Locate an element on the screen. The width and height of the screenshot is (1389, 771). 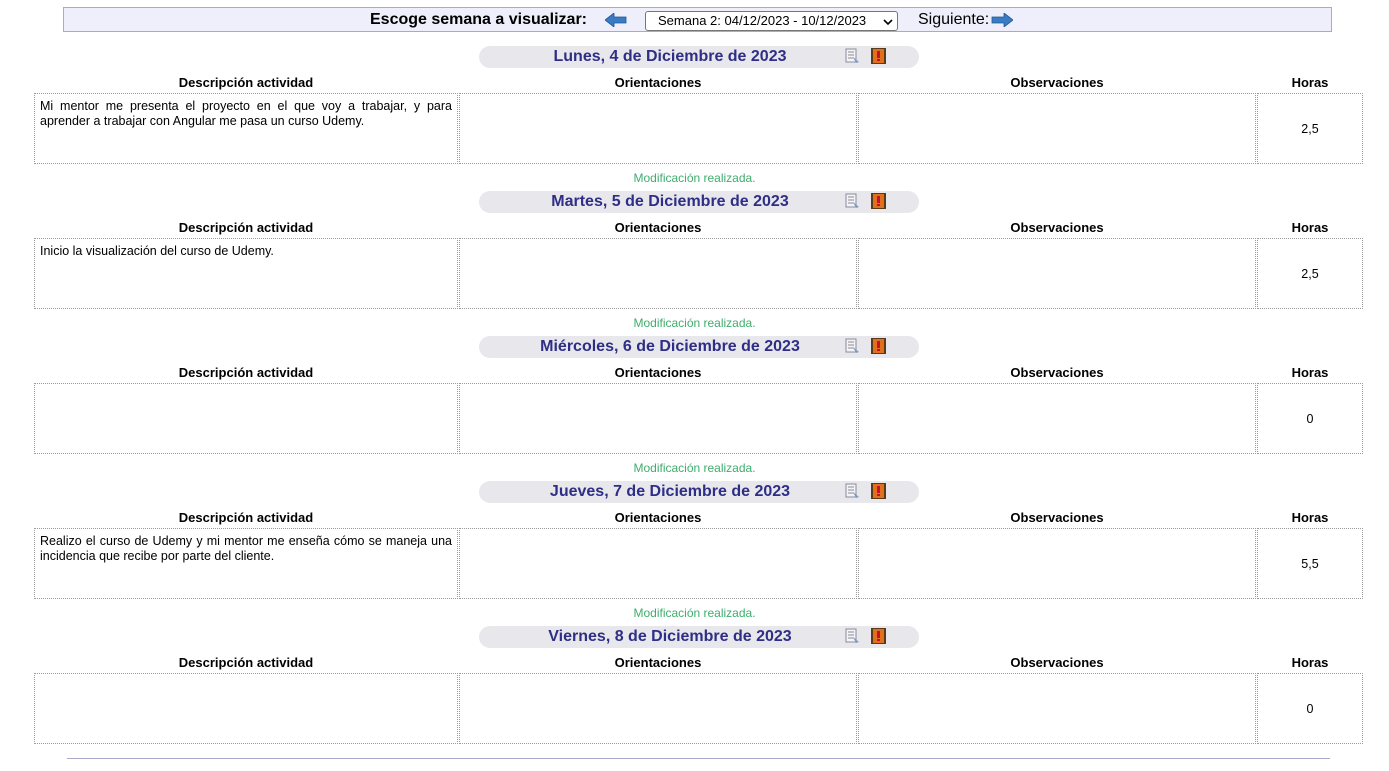
day-title: Martes, 5 de Diciembre de 2023 is located at coordinates (670, 201).